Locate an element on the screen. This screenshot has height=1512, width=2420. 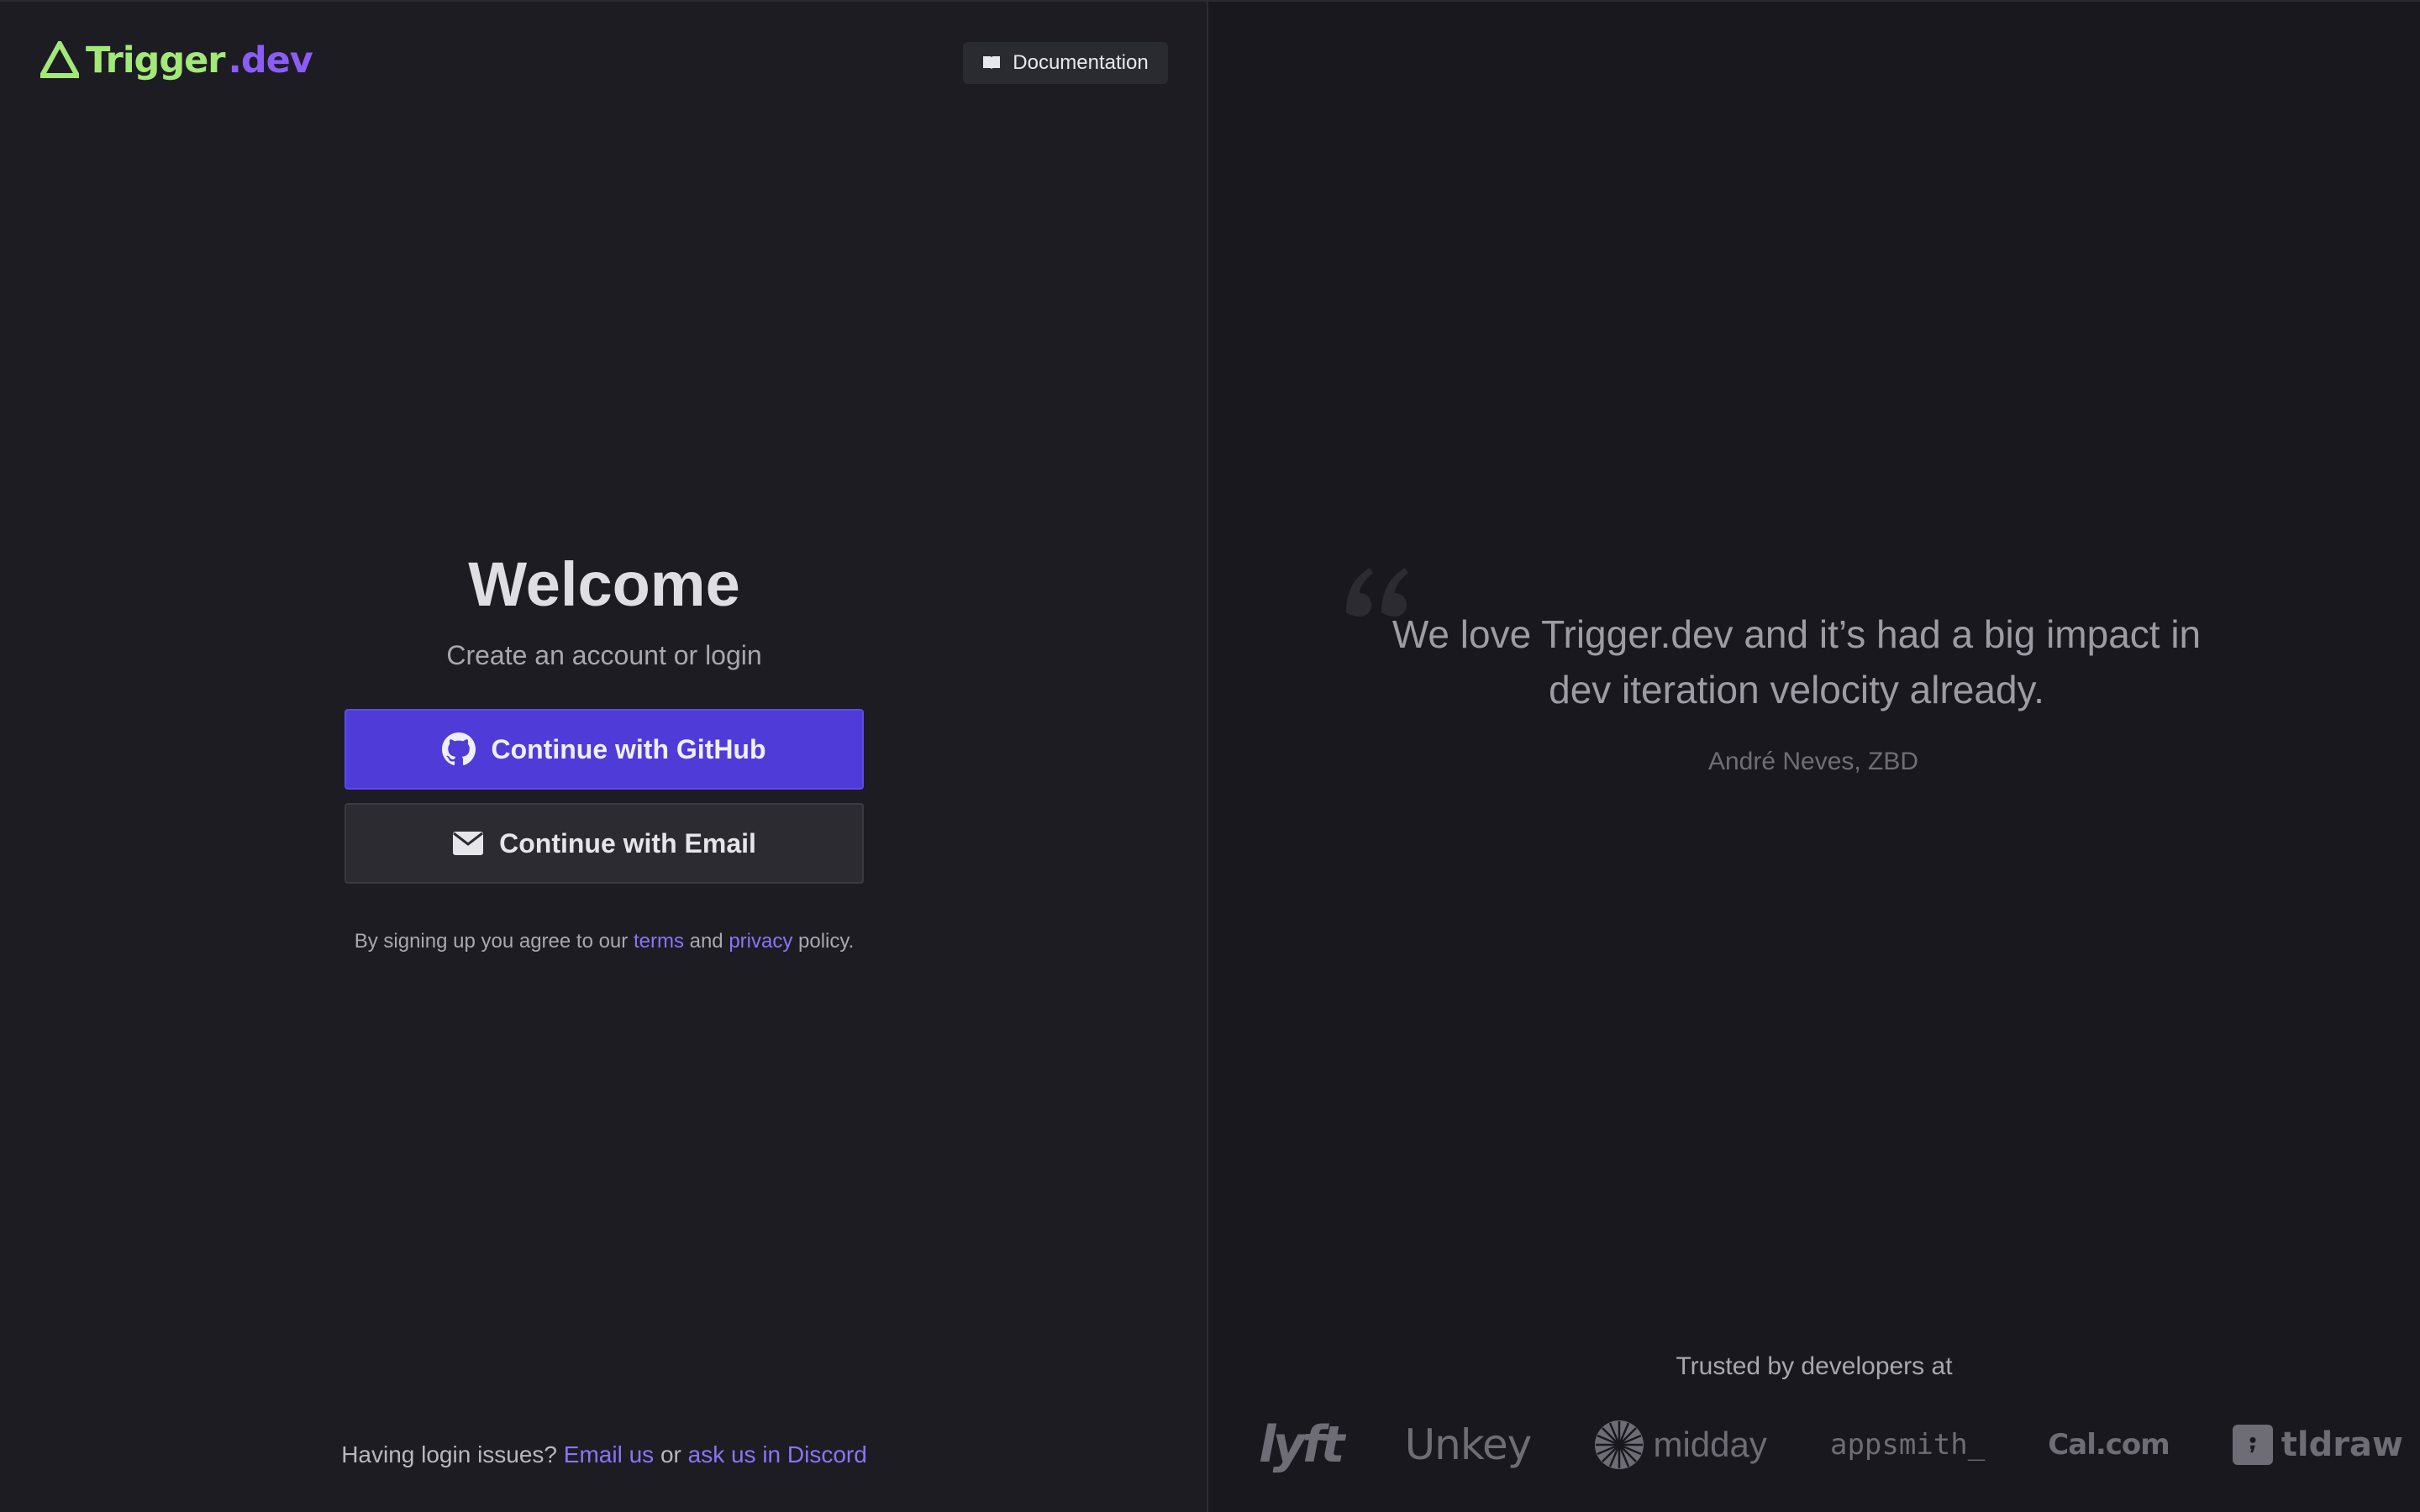
legal-prefix: By signing up you agree to our is located at coordinates (492, 941).